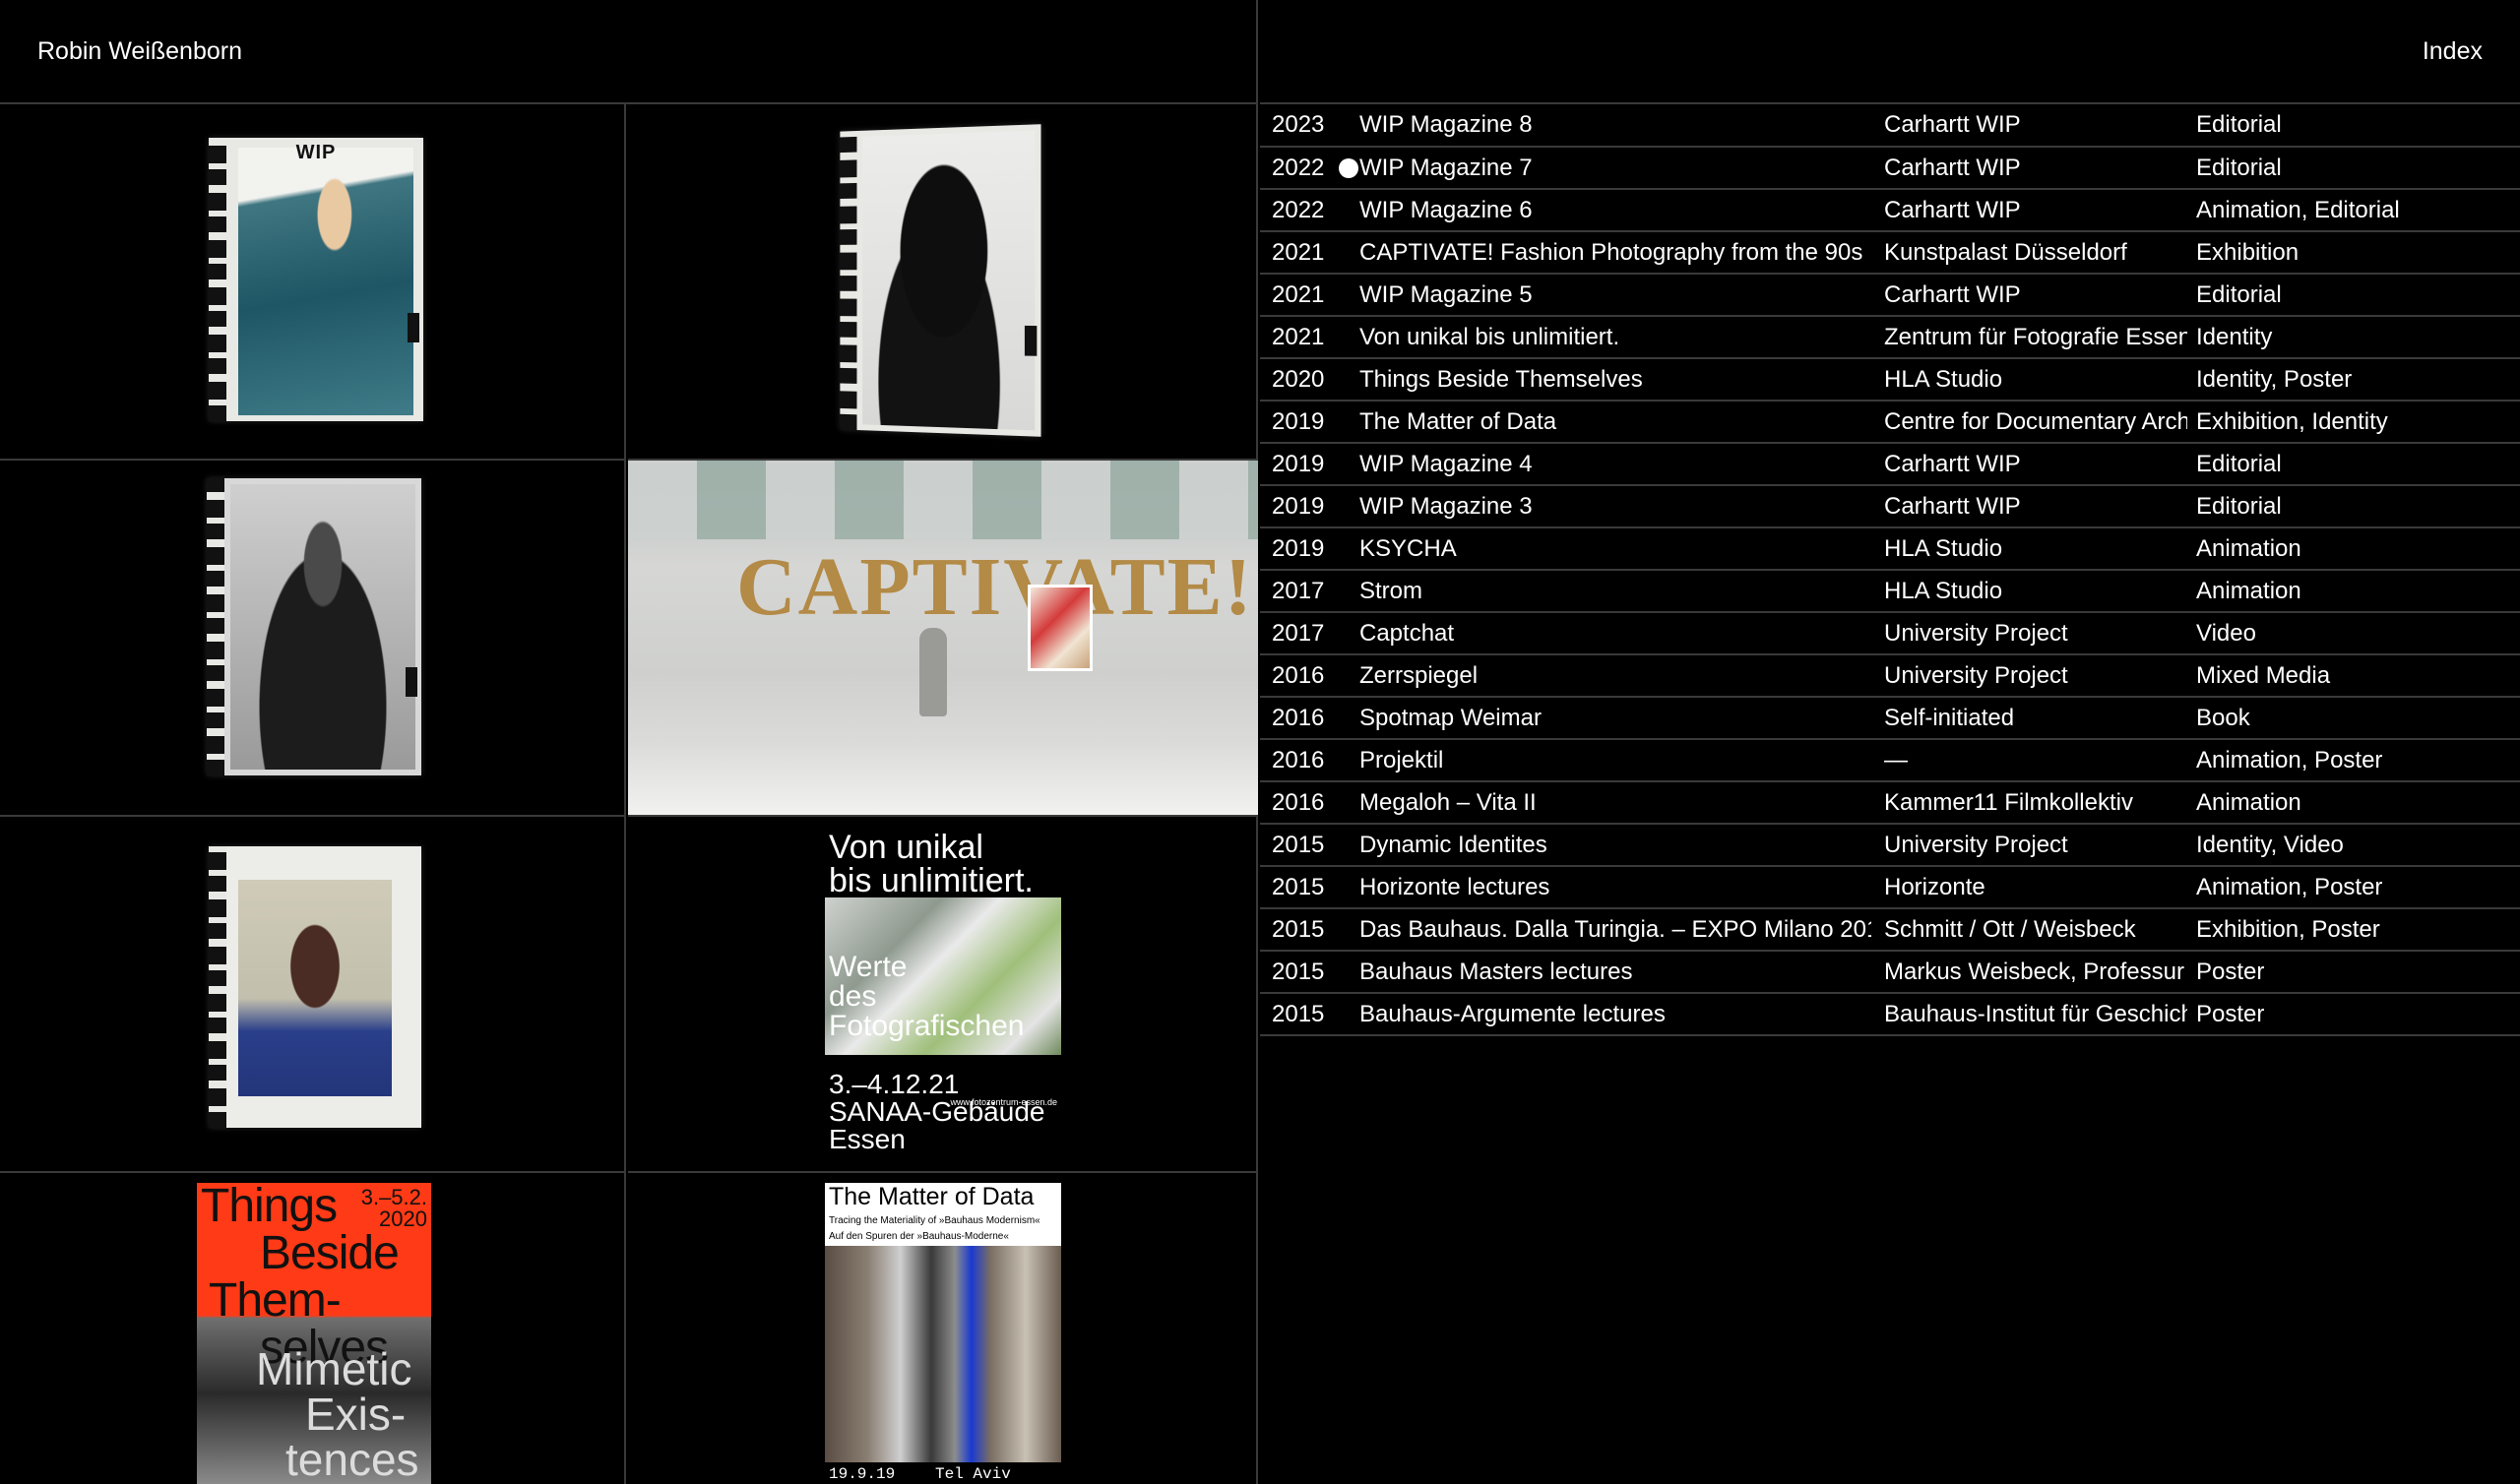  I want to click on index-row: 2017 Strom HLA Studio Animation, so click(1890, 591).